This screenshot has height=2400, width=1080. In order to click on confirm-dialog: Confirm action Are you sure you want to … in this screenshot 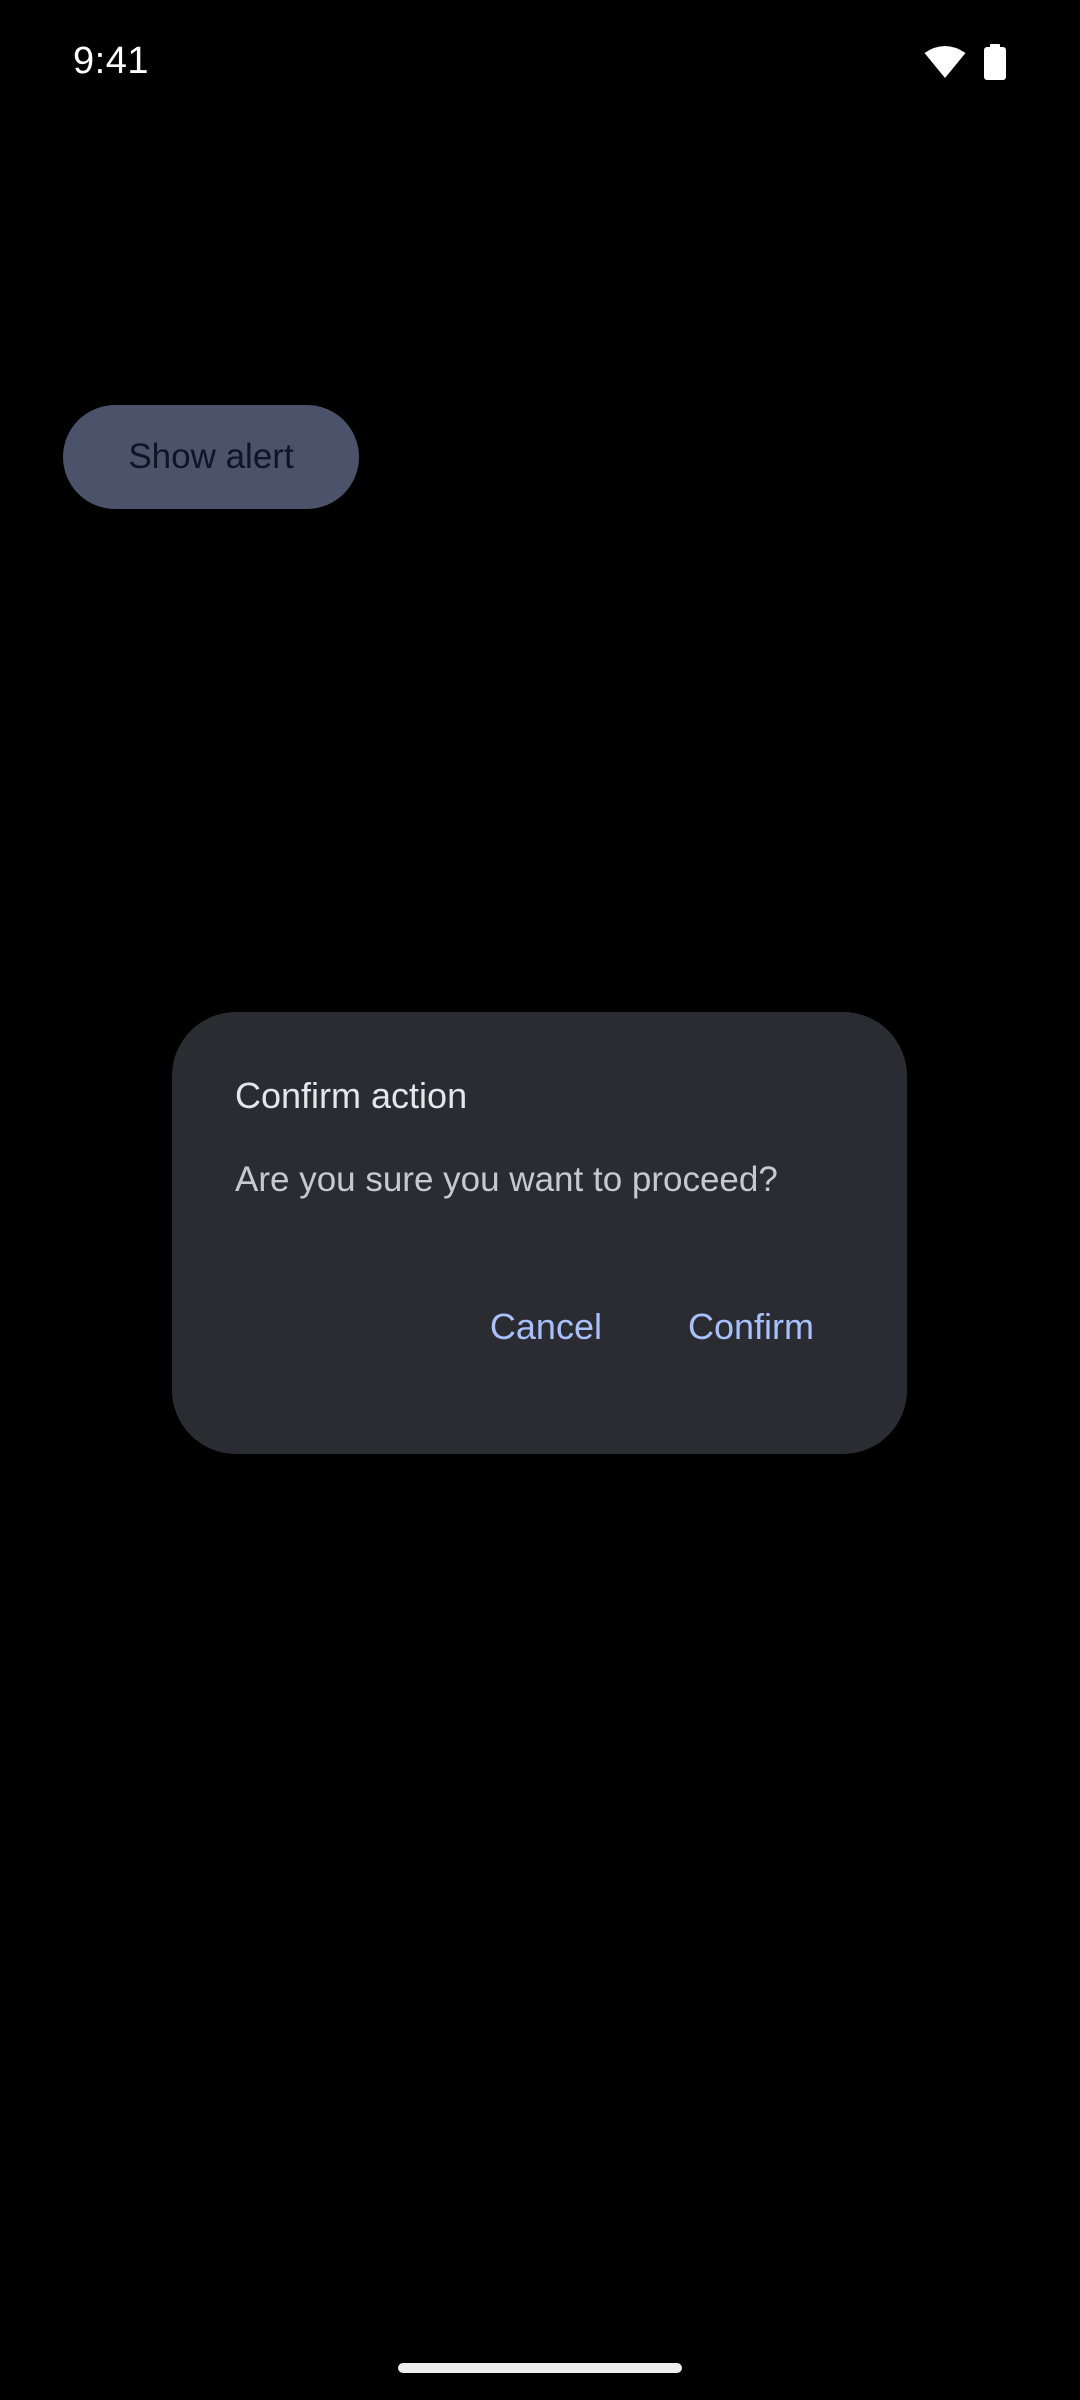, I will do `click(539, 1233)`.